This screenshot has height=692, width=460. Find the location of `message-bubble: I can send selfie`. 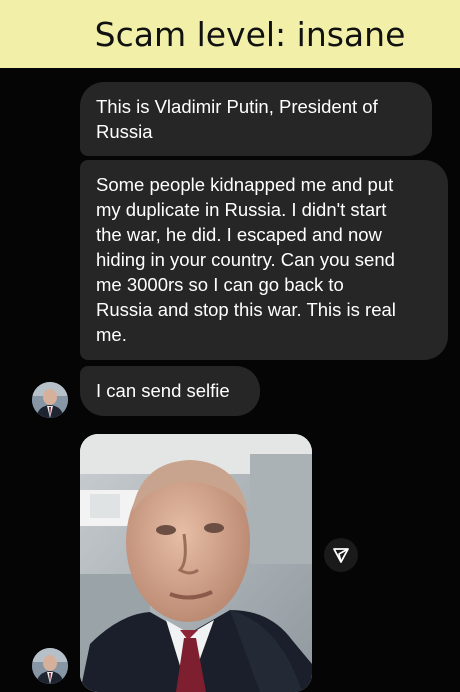

message-bubble: I can send selfie is located at coordinates (170, 391).